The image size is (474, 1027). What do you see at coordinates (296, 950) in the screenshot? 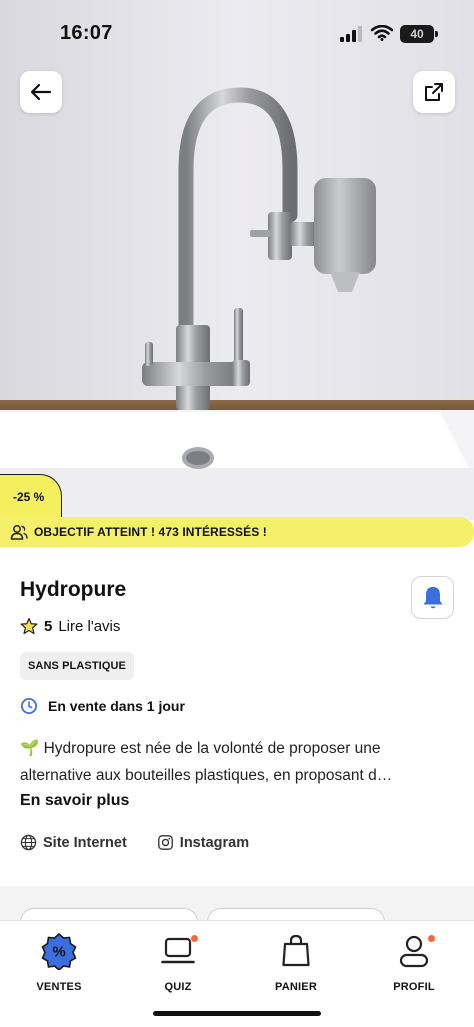
I see `shopping-bag-icon` at bounding box center [296, 950].